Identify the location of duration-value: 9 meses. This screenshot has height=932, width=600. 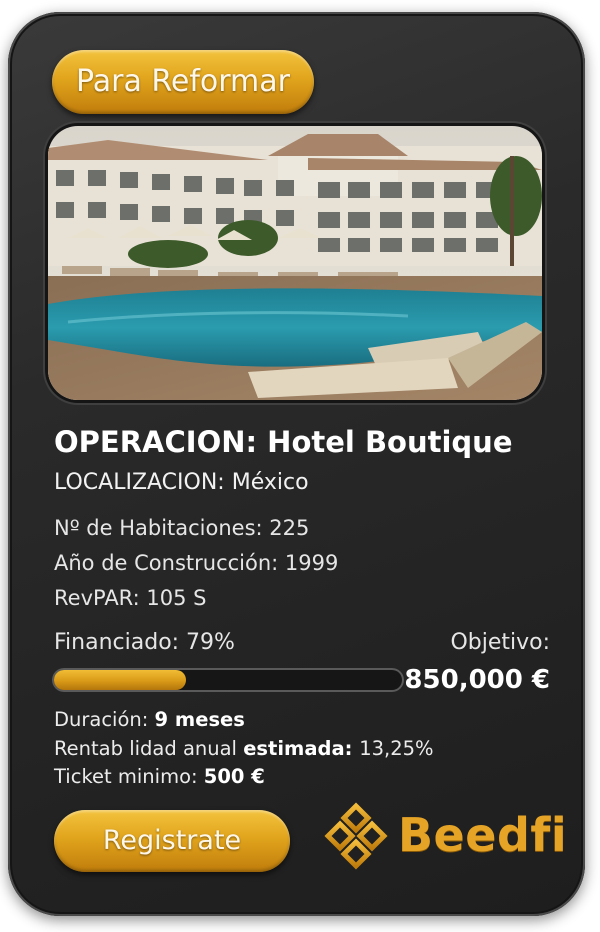
(199, 719).